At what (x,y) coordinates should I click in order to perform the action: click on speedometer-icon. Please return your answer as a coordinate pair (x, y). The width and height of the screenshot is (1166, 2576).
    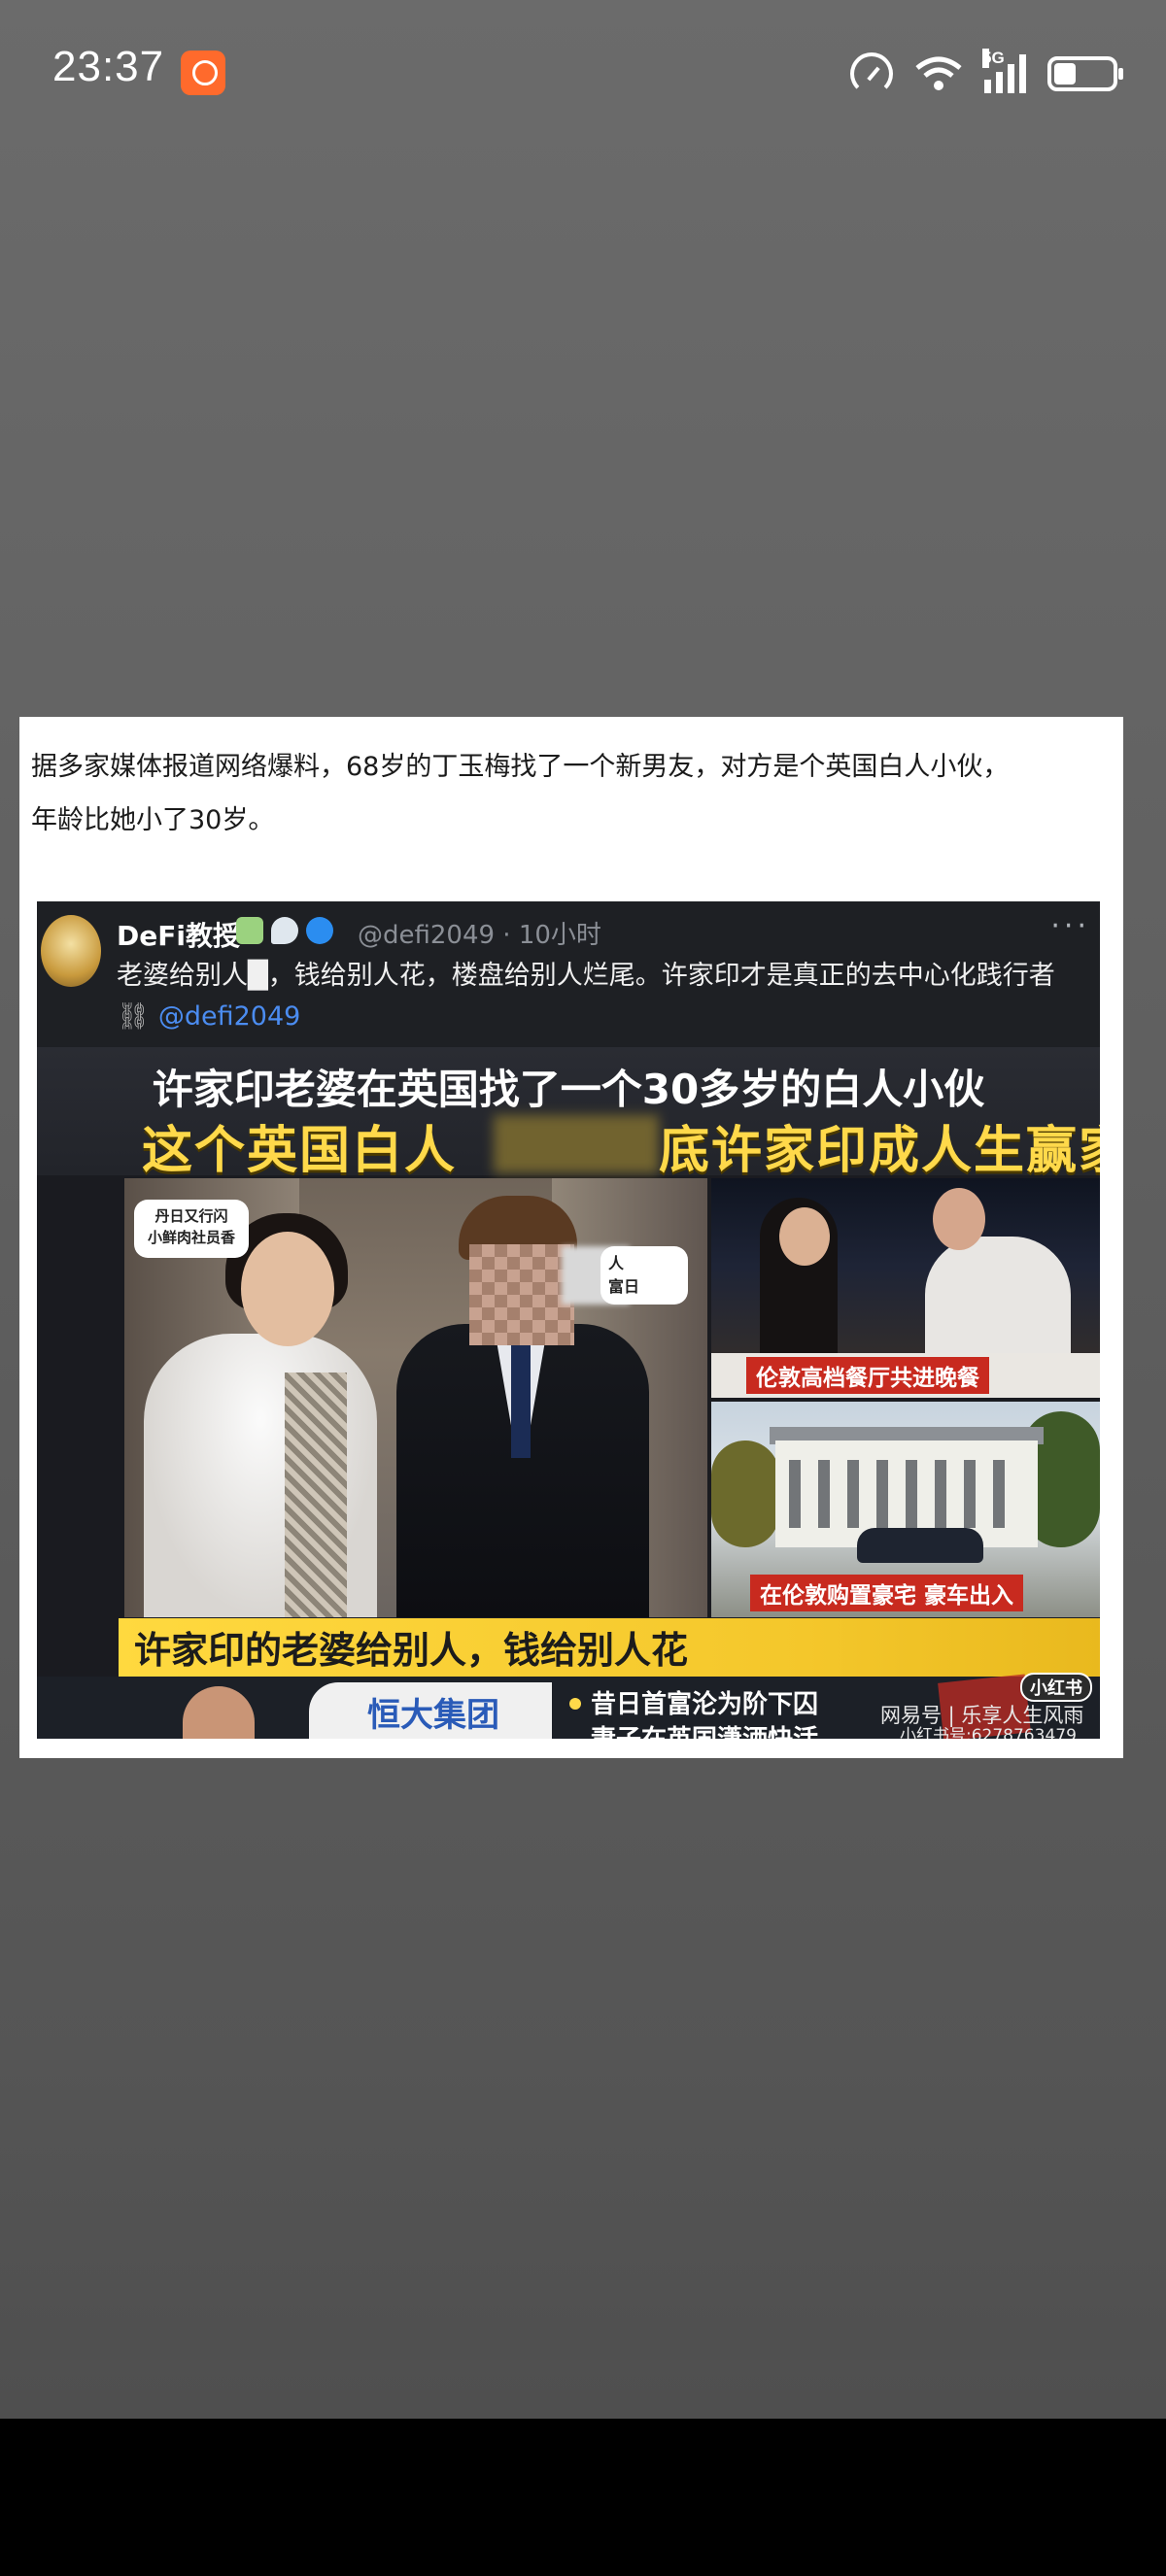
    Looking at the image, I should click on (871, 73).